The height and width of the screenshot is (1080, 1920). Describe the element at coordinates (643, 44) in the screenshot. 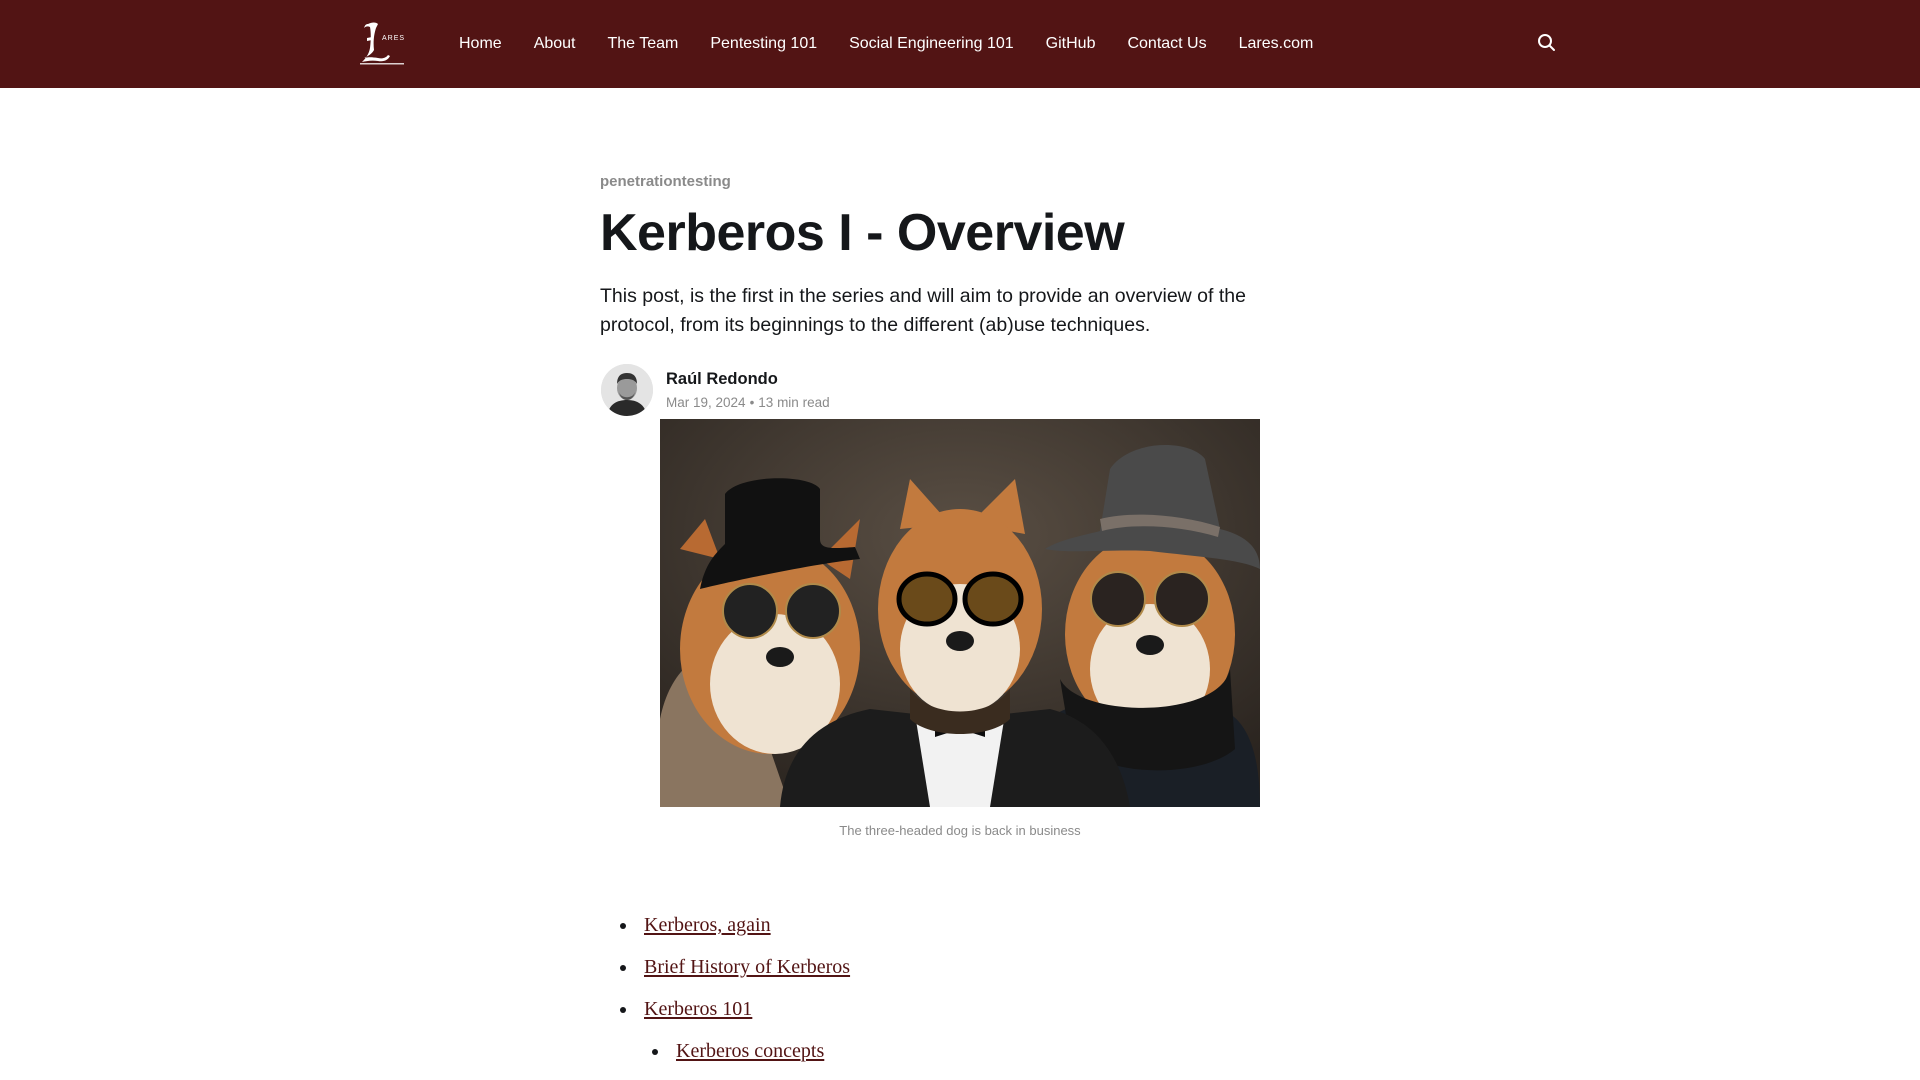

I see `nav-the-team: The Team` at that location.